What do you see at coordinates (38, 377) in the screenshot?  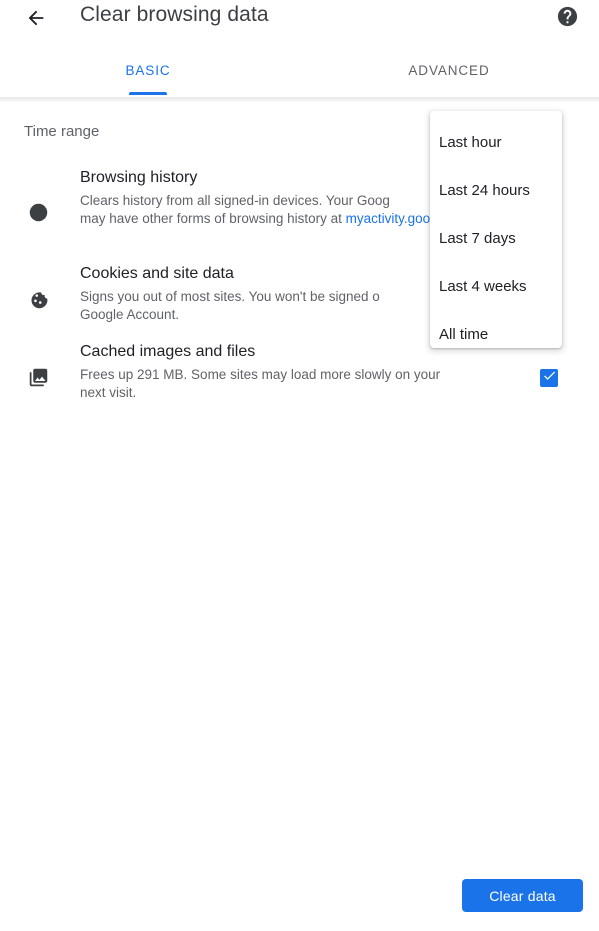 I see `photo-library-icon` at bounding box center [38, 377].